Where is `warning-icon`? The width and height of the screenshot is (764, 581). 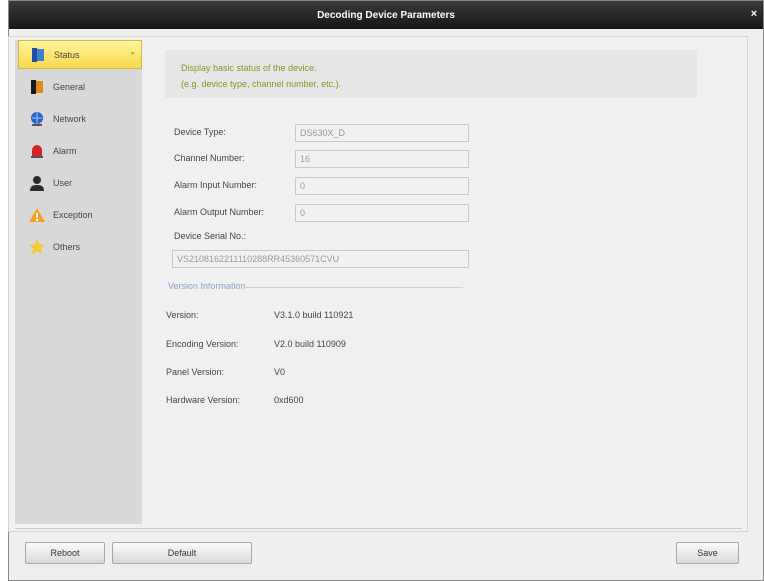 warning-icon is located at coordinates (37, 215).